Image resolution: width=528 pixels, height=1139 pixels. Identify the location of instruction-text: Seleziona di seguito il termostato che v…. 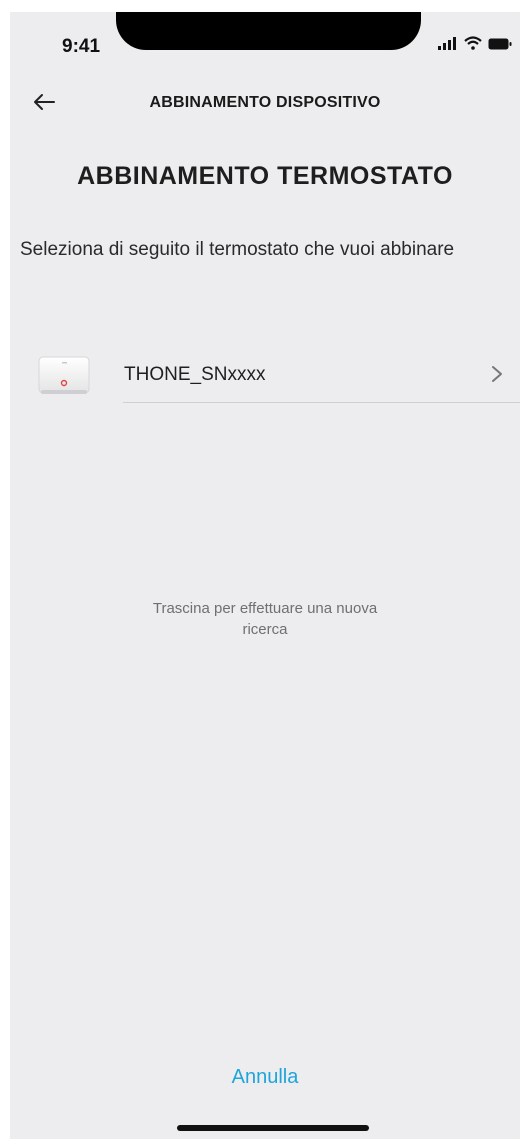
(237, 249).